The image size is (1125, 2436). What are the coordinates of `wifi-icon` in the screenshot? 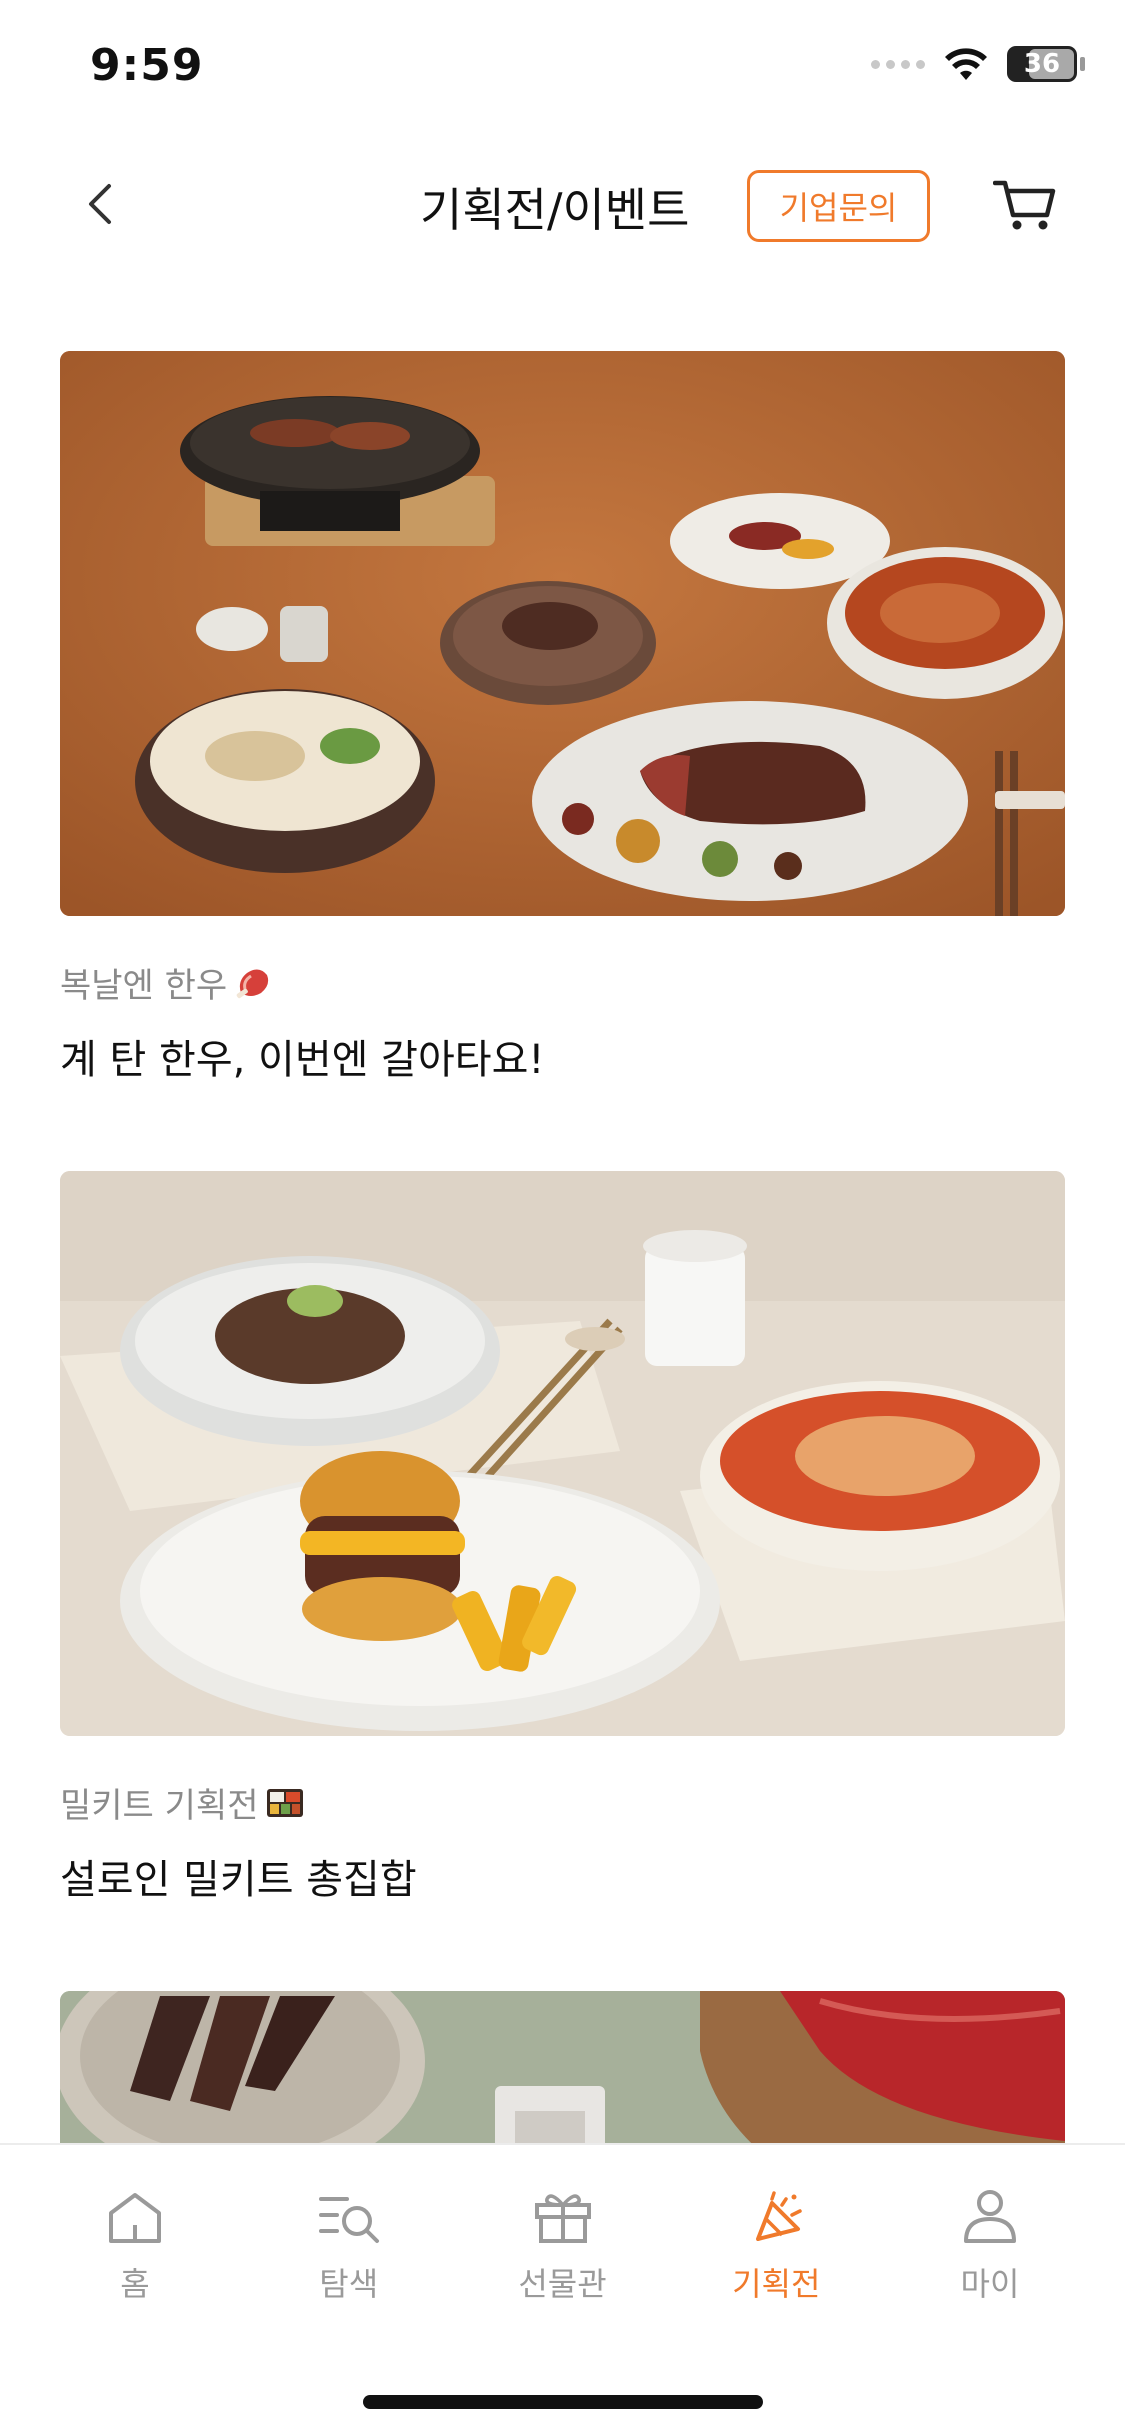 It's located at (966, 64).